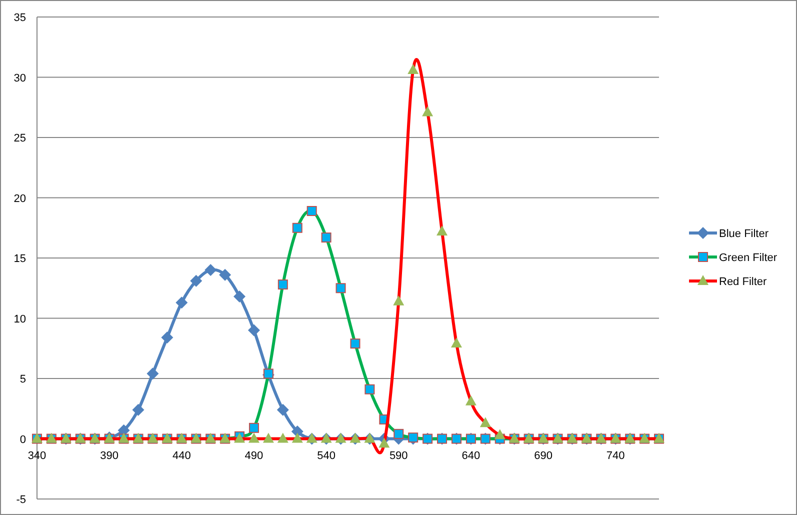  I want to click on y-tick-label: 15, so click(20, 259).